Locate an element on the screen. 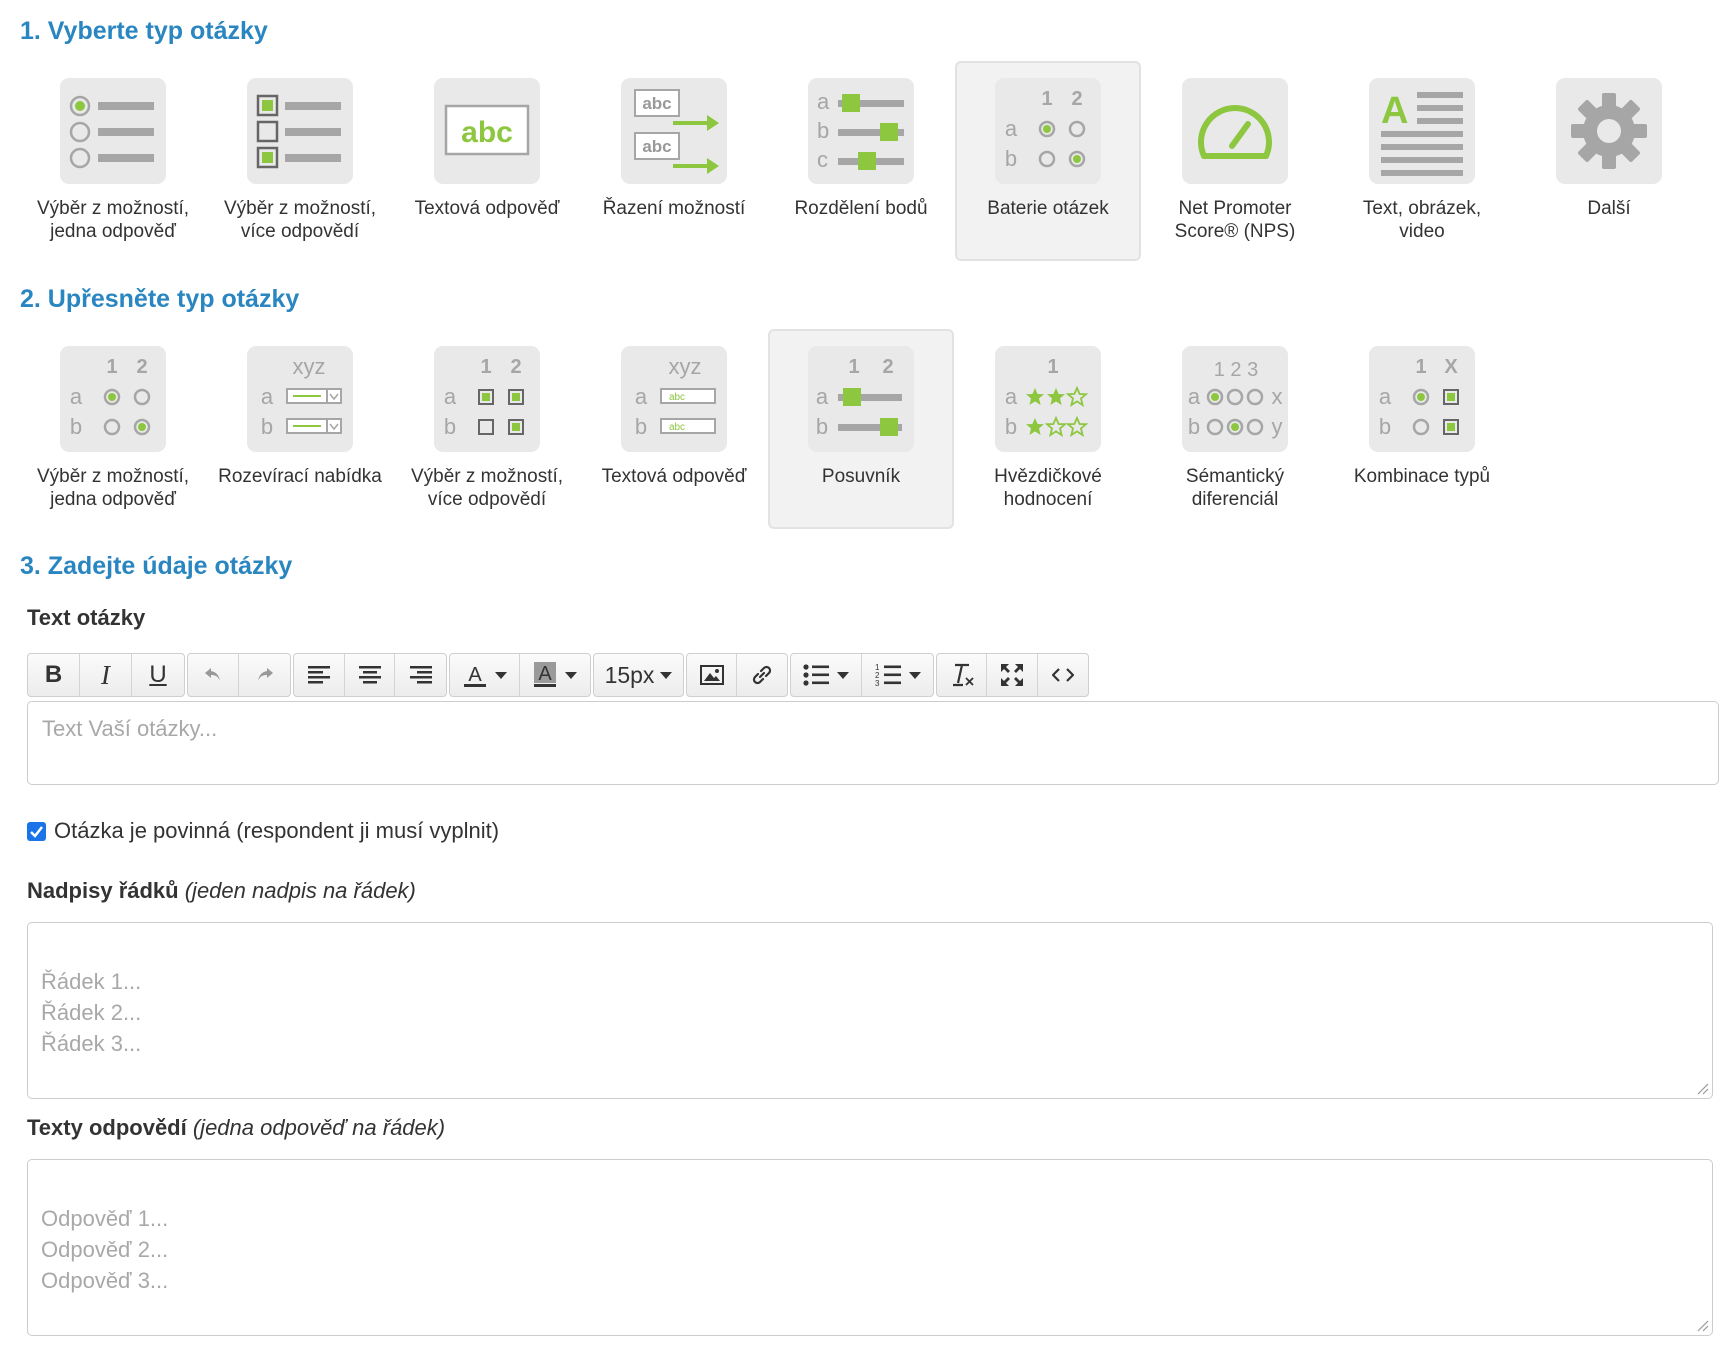 This screenshot has width=1736, height=1349. bullet-list-icon is located at coordinates (826, 675).